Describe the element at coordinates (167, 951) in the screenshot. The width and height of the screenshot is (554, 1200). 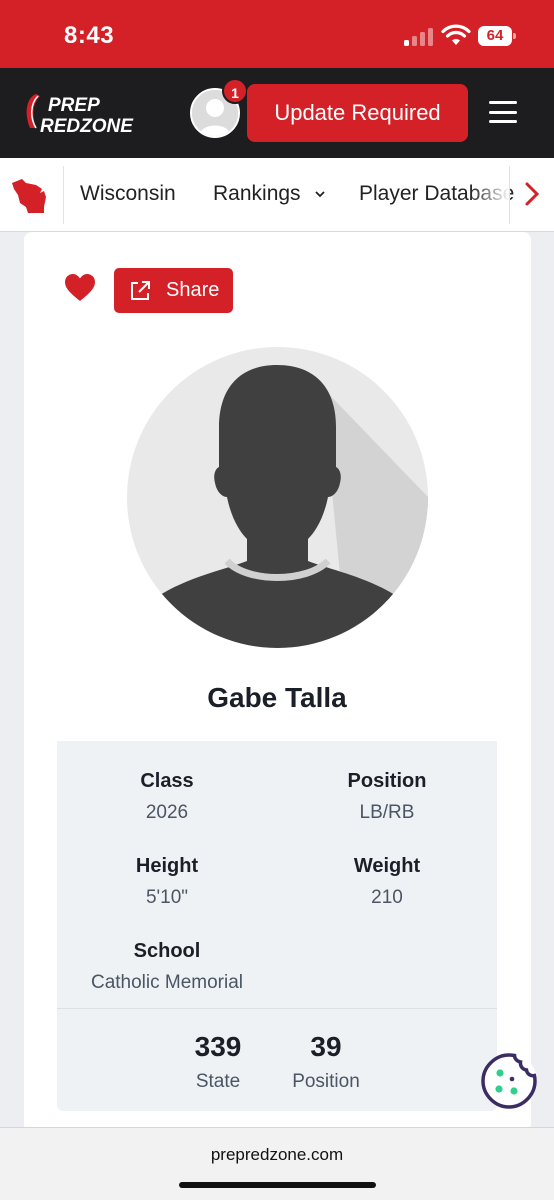
I see `school-label: School` at that location.